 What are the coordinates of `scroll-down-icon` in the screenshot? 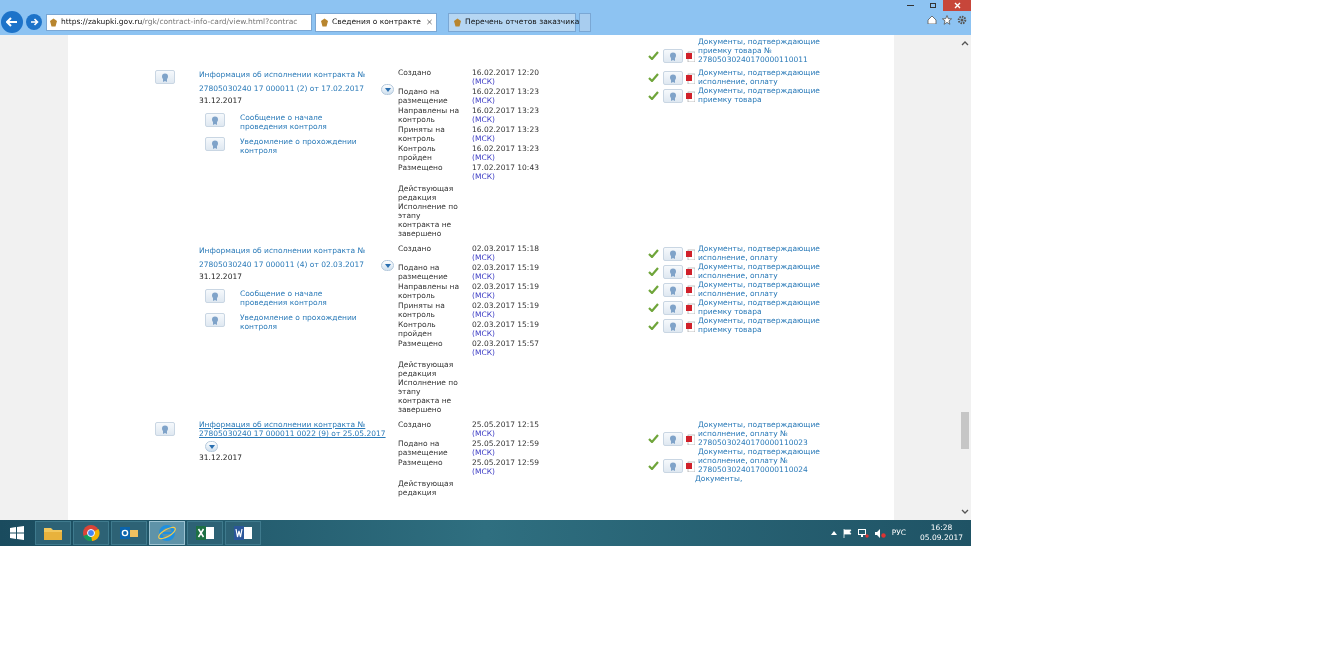 It's located at (965, 511).